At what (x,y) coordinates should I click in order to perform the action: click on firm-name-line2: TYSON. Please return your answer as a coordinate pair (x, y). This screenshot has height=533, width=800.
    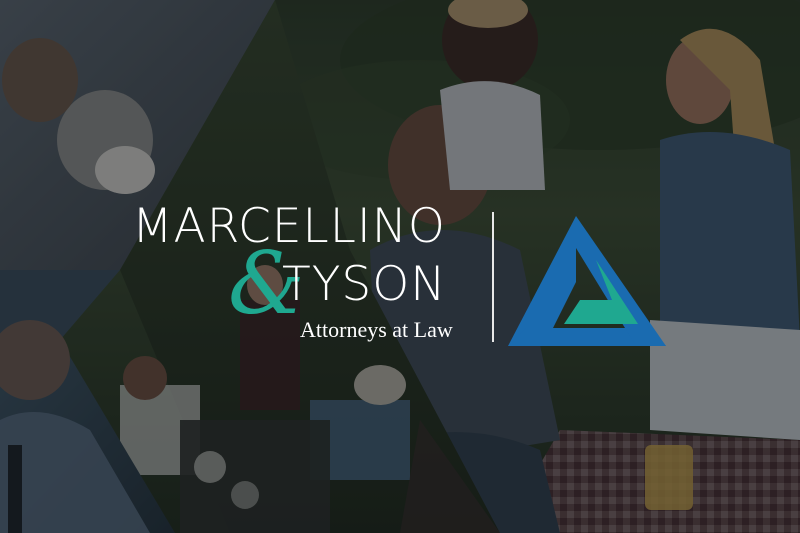
    Looking at the image, I should click on (364, 284).